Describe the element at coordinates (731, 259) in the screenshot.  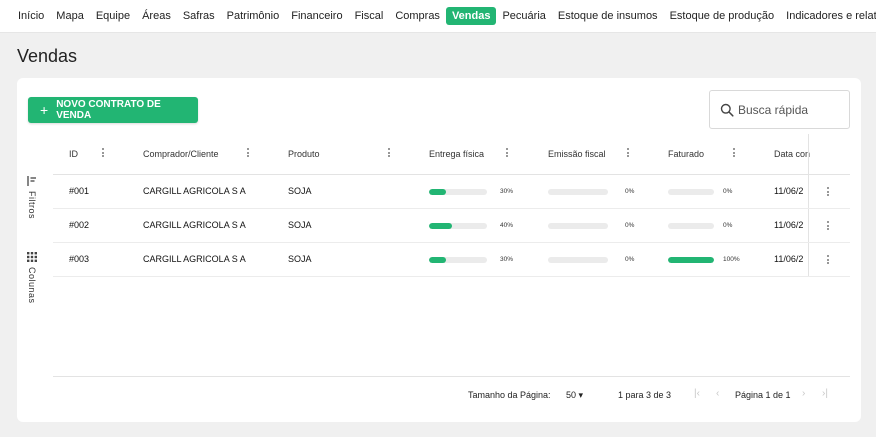
I see `progress-label-faturado: 100%` at that location.